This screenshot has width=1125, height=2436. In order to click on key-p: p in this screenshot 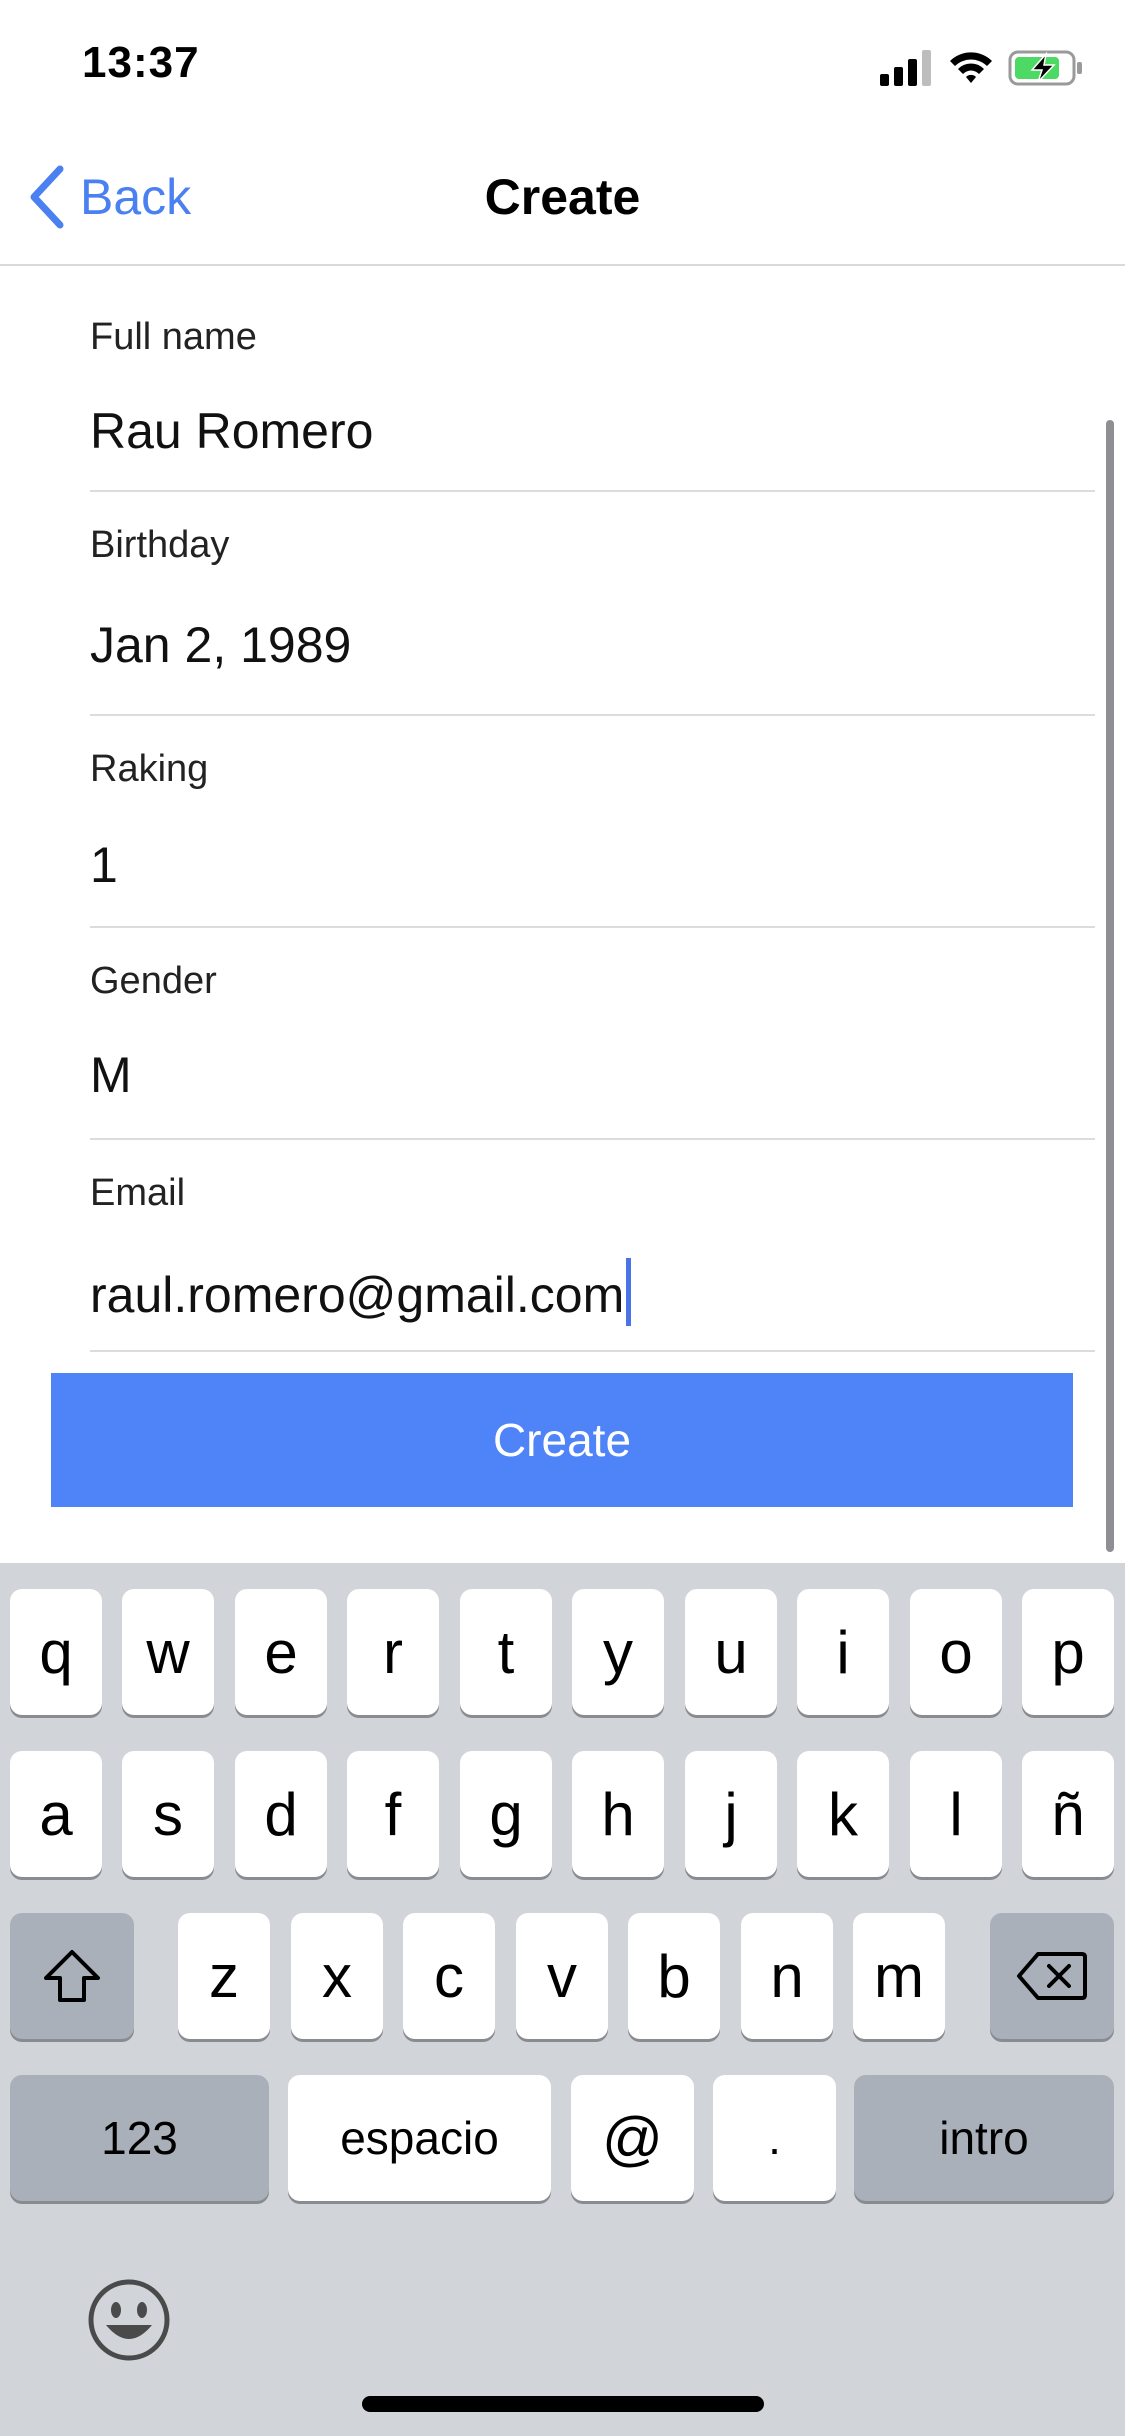, I will do `click(1068, 1652)`.